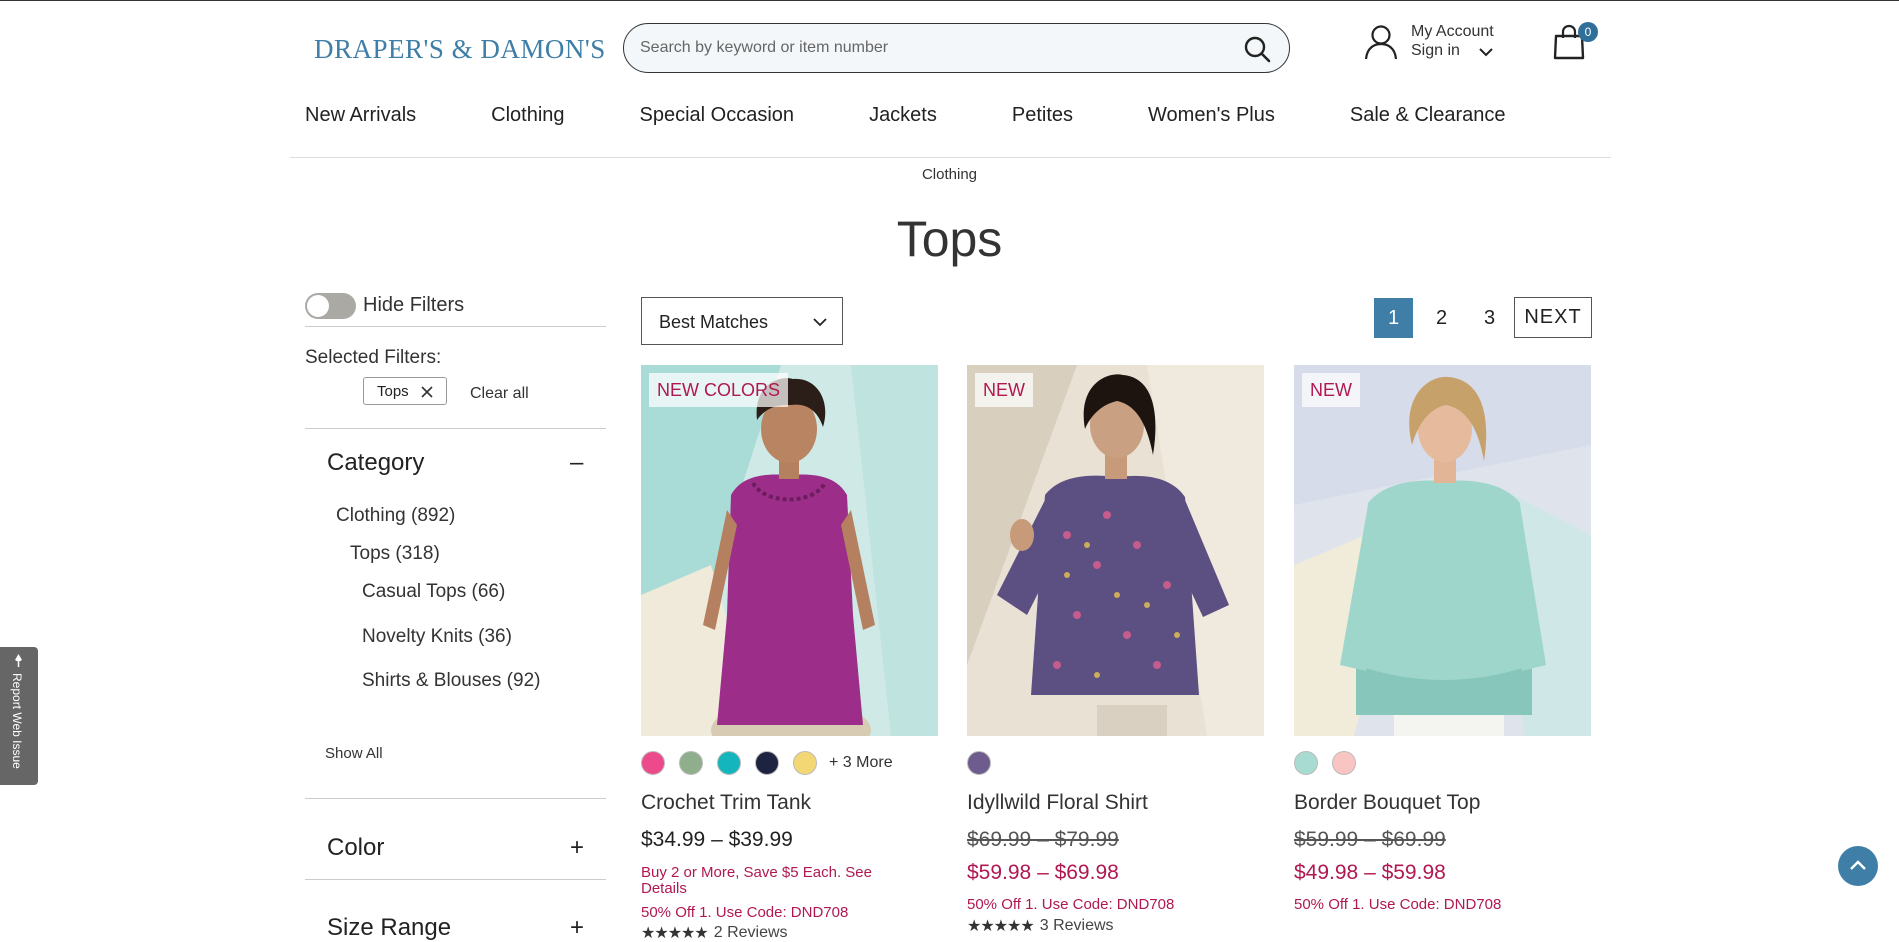  Describe the element at coordinates (354, 753) in the screenshot. I see `show-all-link: Show All` at that location.